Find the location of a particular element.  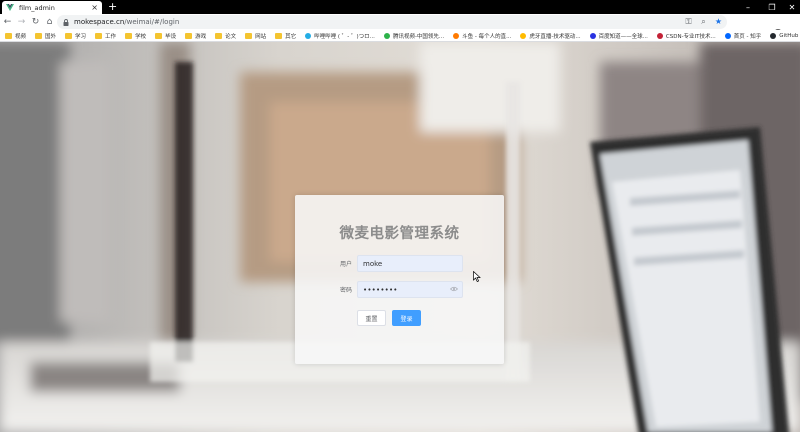

bookmark-label: 国外 is located at coordinates (51, 36).